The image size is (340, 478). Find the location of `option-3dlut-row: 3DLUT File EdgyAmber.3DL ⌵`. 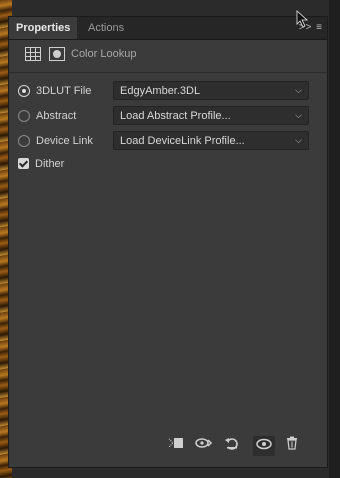

option-3dlut-row: 3DLUT File EdgyAmber.3DL ⌵ is located at coordinates (168, 92).